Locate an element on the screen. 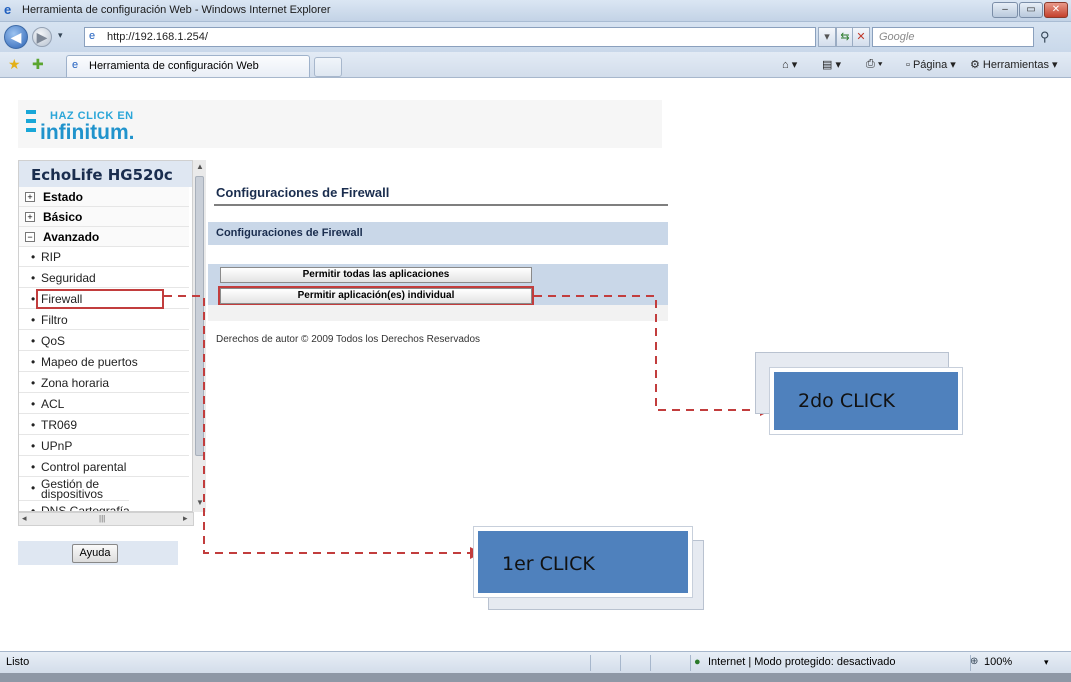  connector-first-click is located at coordinates (317, 424).